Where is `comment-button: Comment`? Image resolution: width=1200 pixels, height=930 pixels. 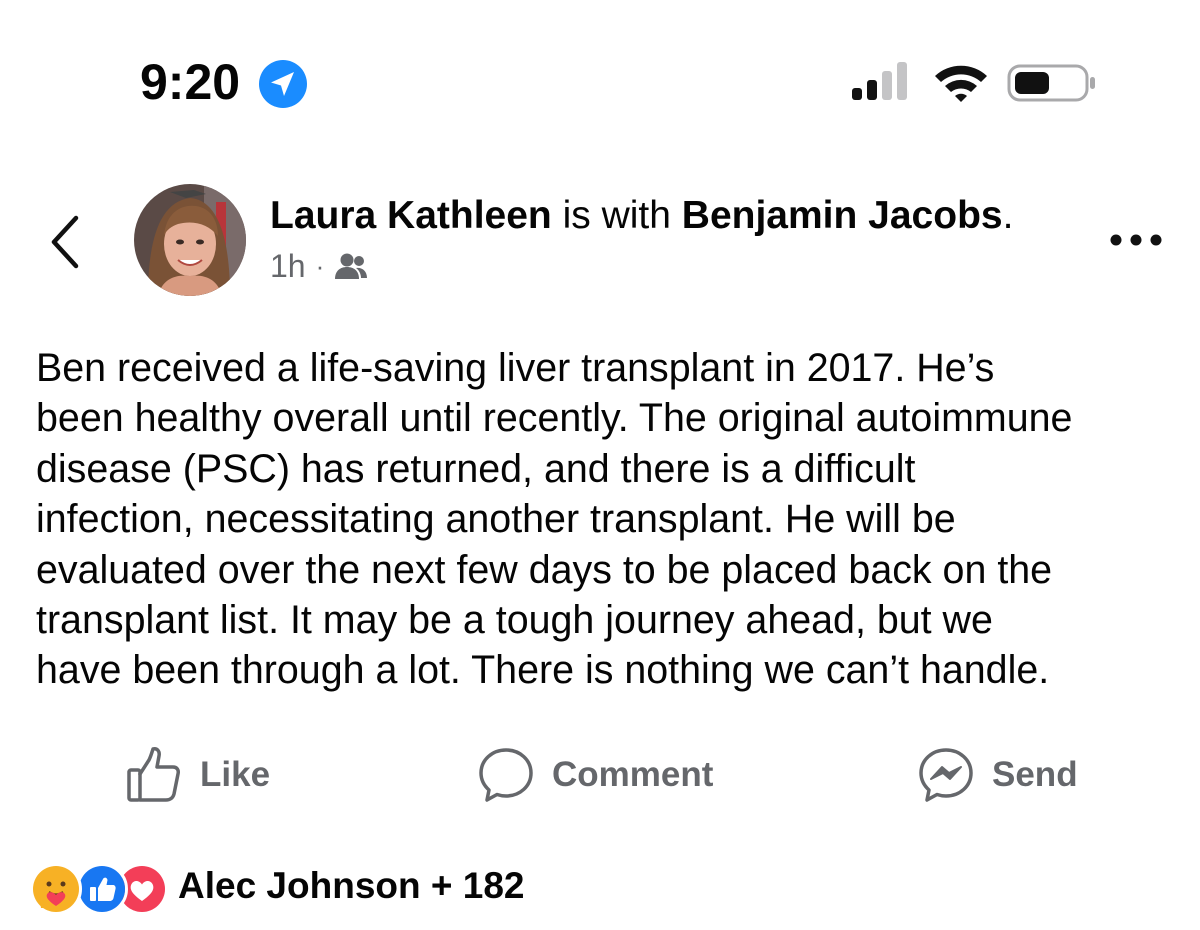
comment-button: Comment is located at coordinates (595, 775).